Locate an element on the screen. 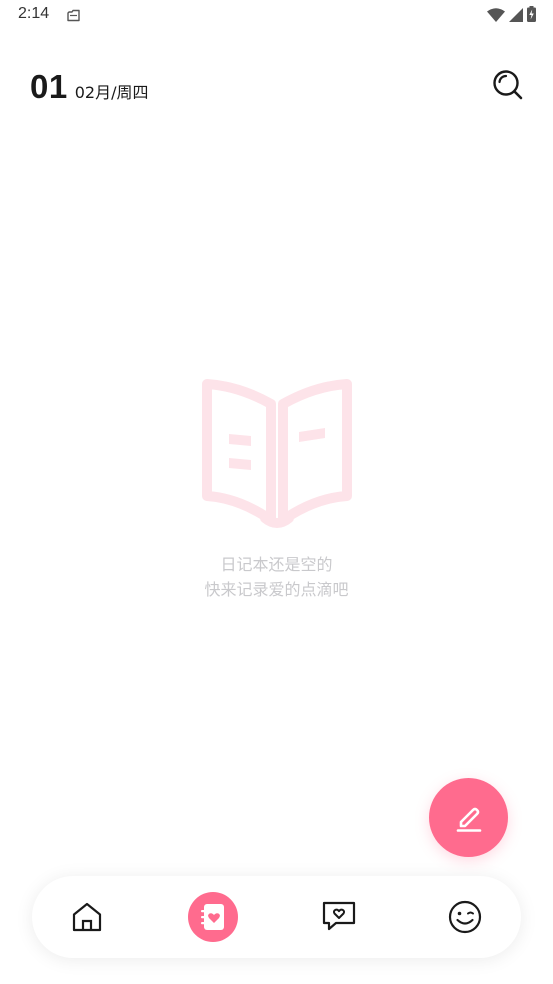  diary-heart-icon is located at coordinates (212, 917).